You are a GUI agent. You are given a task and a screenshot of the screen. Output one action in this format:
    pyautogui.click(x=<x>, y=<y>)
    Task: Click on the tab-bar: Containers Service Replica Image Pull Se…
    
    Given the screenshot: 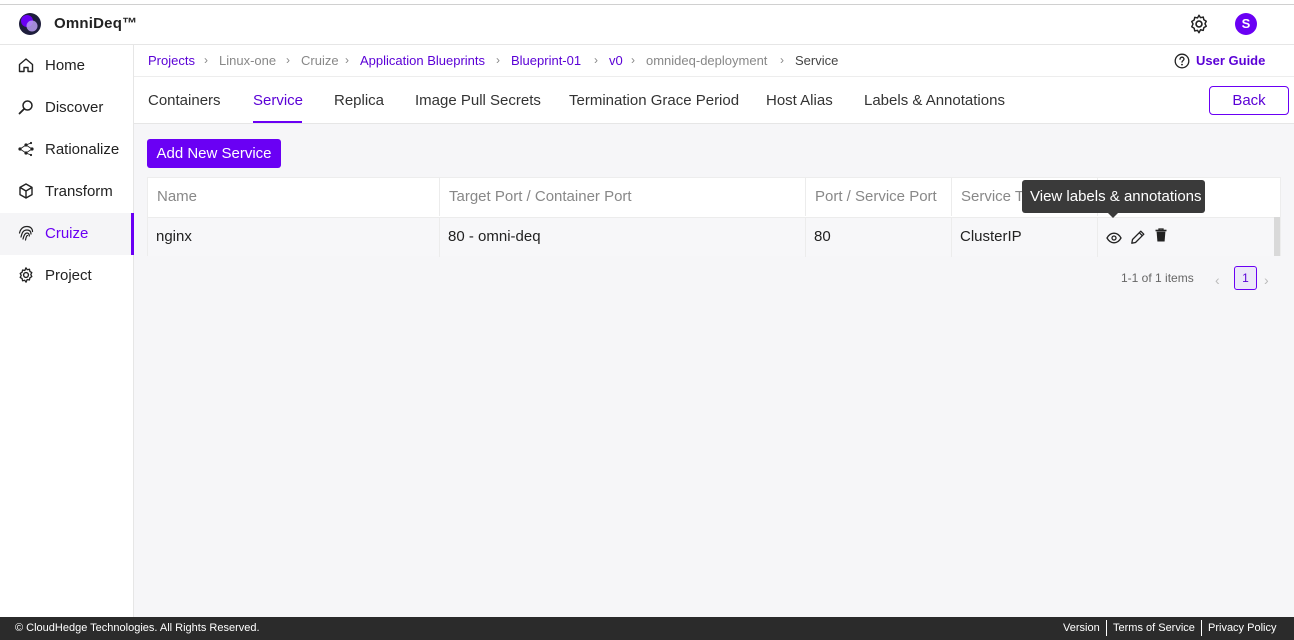 What is the action you would take?
    pyautogui.click(x=714, y=100)
    